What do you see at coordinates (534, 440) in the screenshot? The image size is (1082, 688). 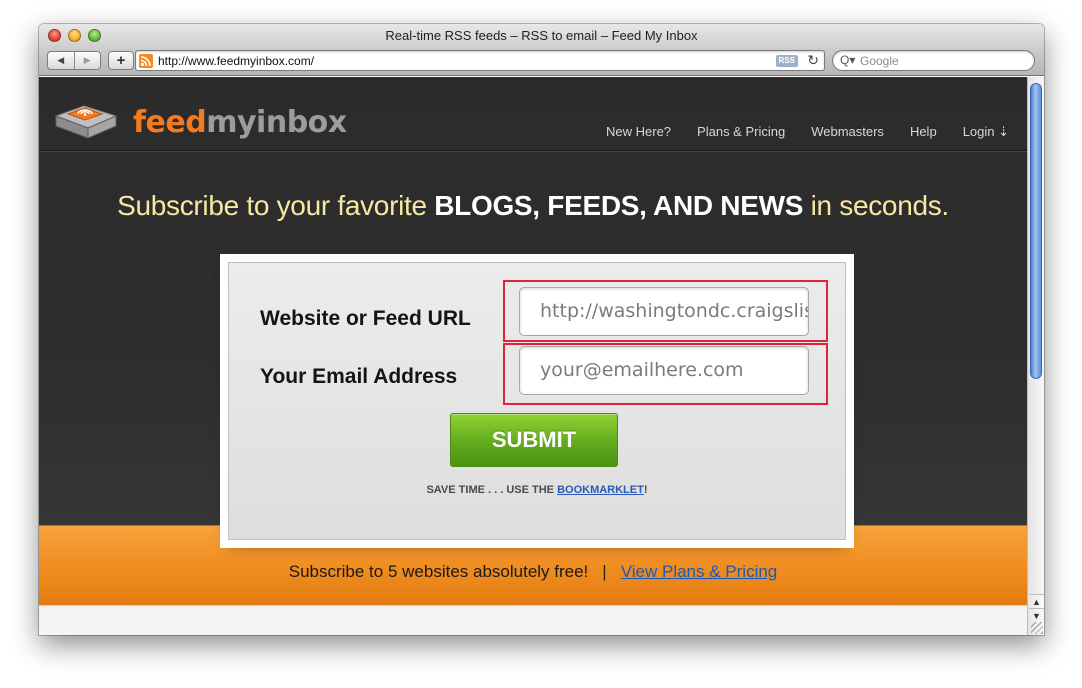 I see `submit-button: SUBMIT` at bounding box center [534, 440].